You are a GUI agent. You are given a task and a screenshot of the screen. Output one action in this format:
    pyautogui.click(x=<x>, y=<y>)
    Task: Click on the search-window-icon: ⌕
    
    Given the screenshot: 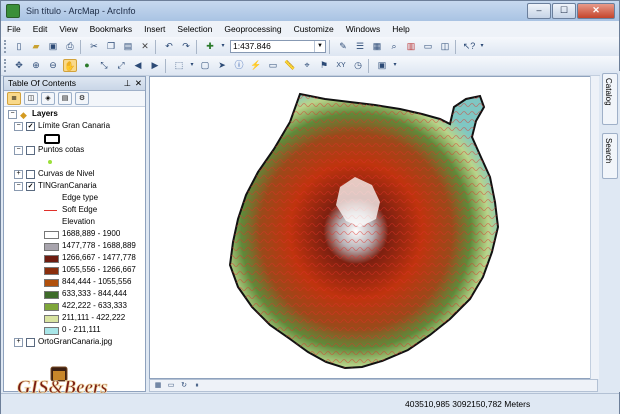 What is the action you would take?
    pyautogui.click(x=394, y=46)
    